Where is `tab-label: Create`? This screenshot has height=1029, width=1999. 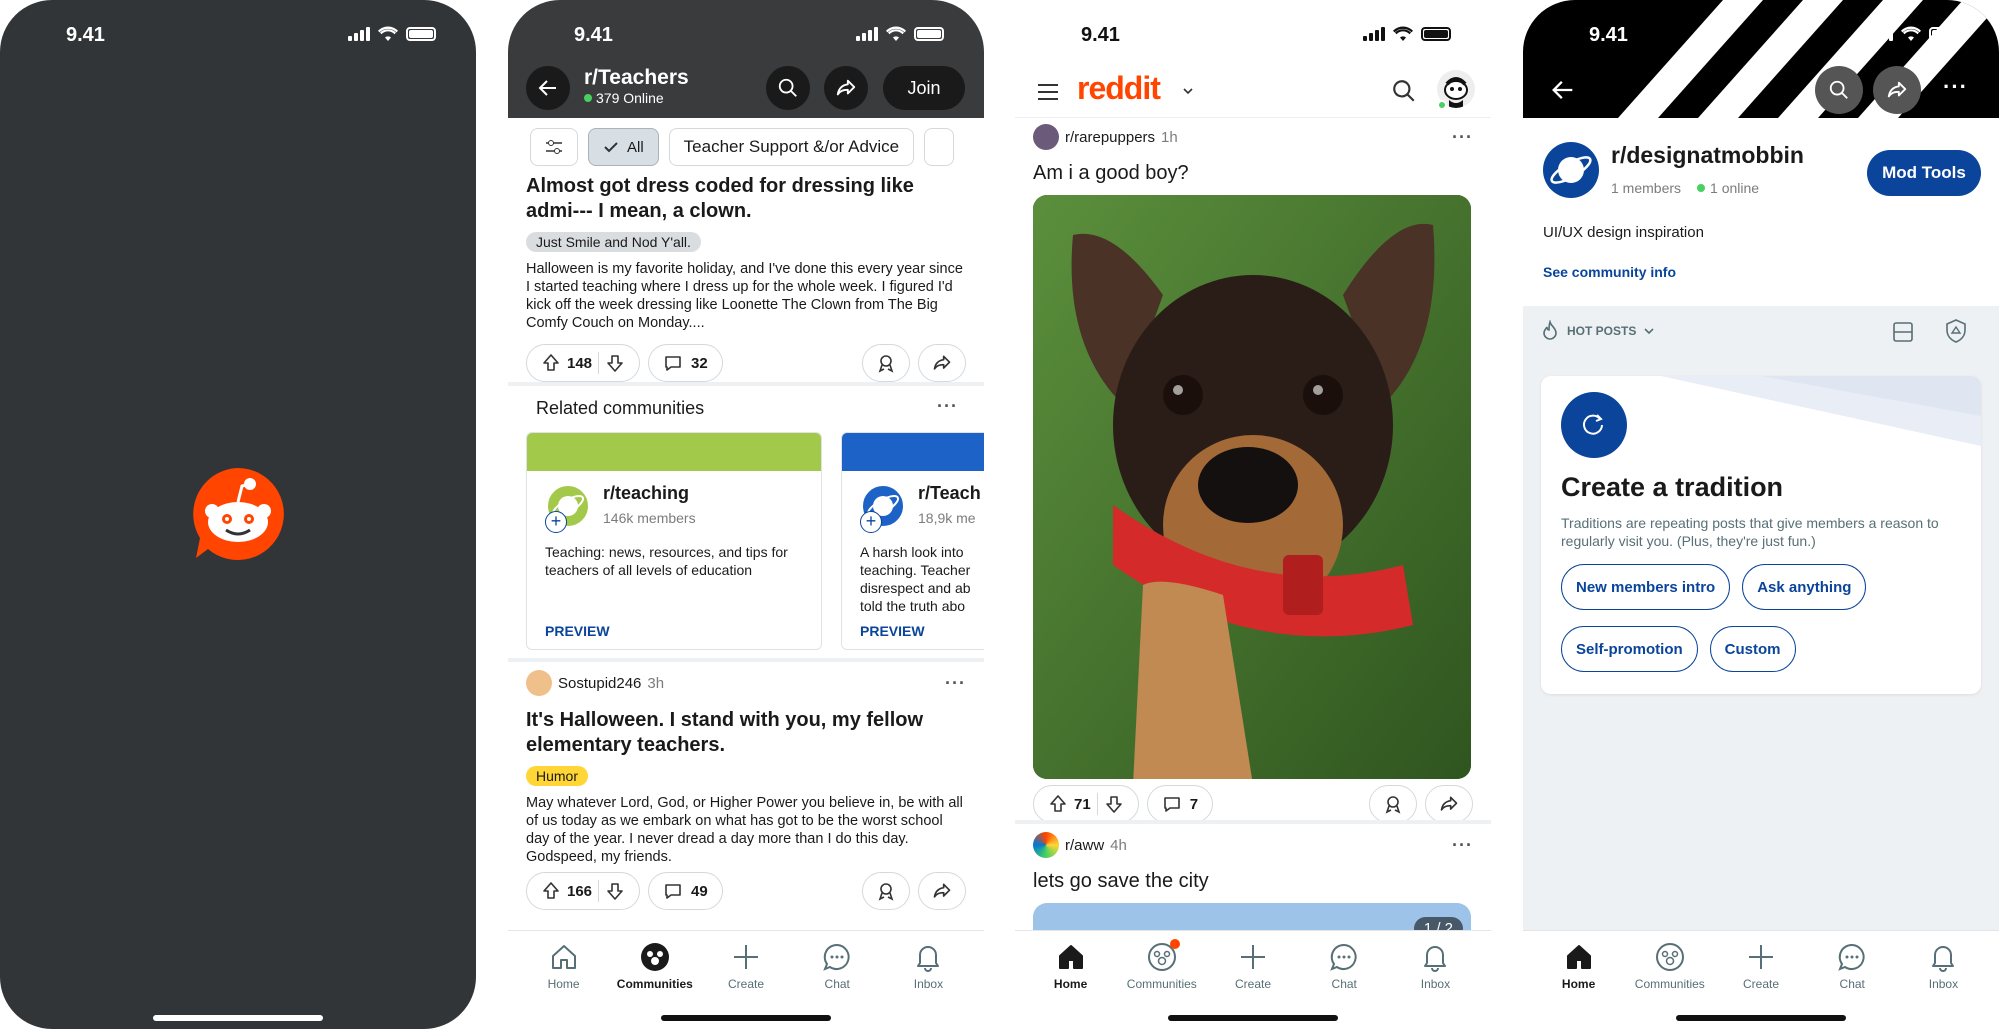
tab-label: Create is located at coordinates (1761, 984).